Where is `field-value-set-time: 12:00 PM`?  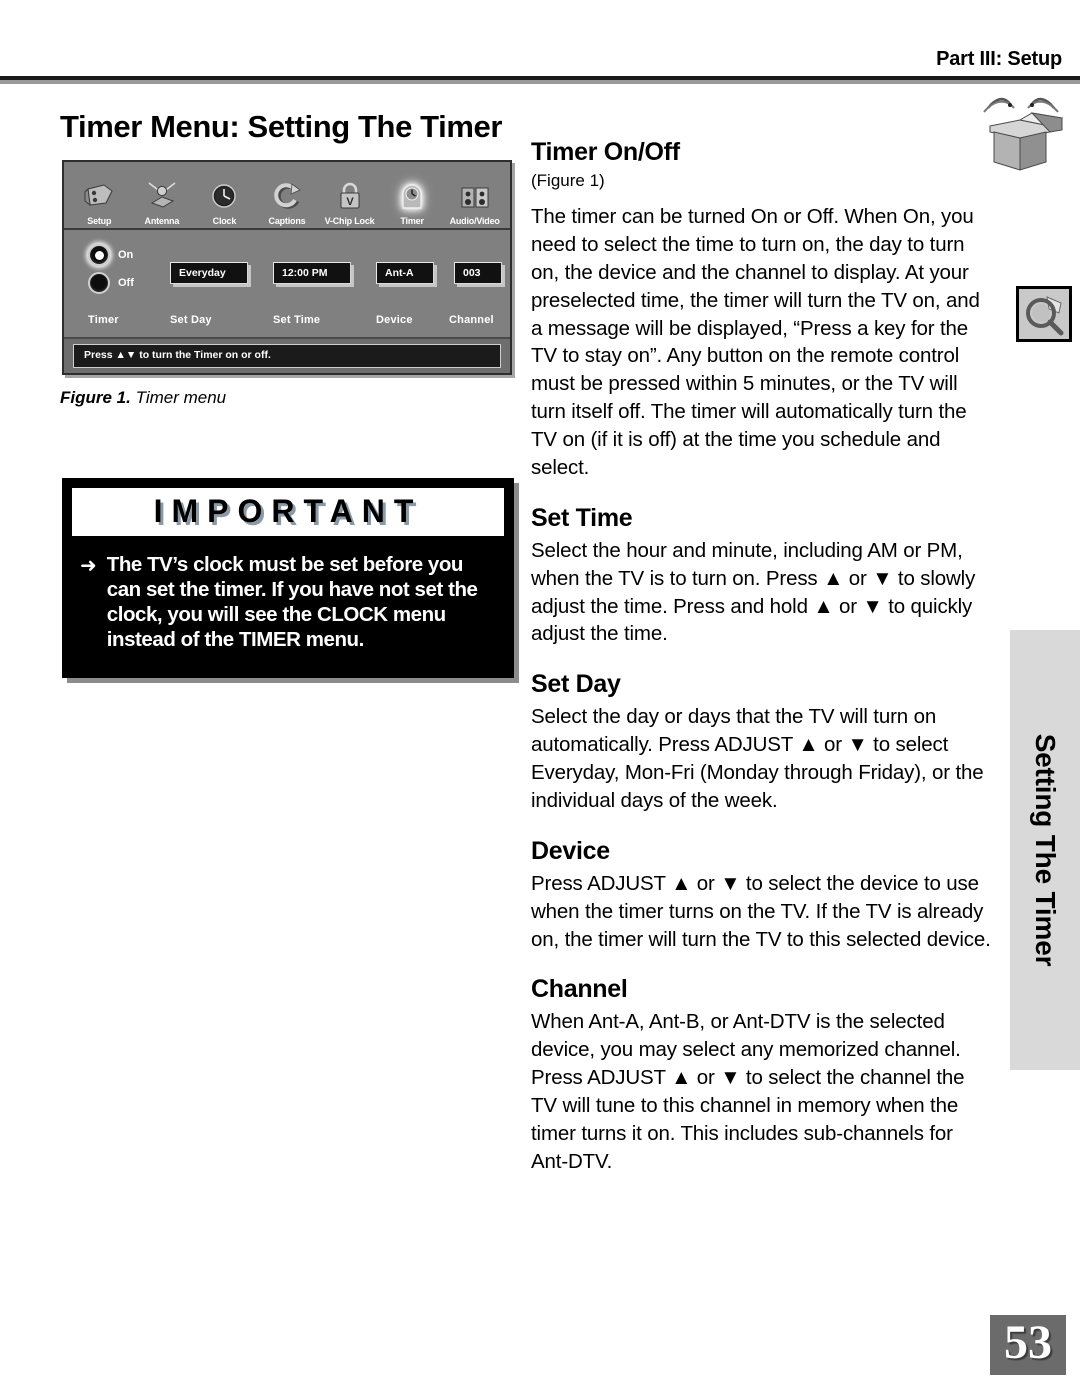 field-value-set-time: 12:00 PM is located at coordinates (312, 273).